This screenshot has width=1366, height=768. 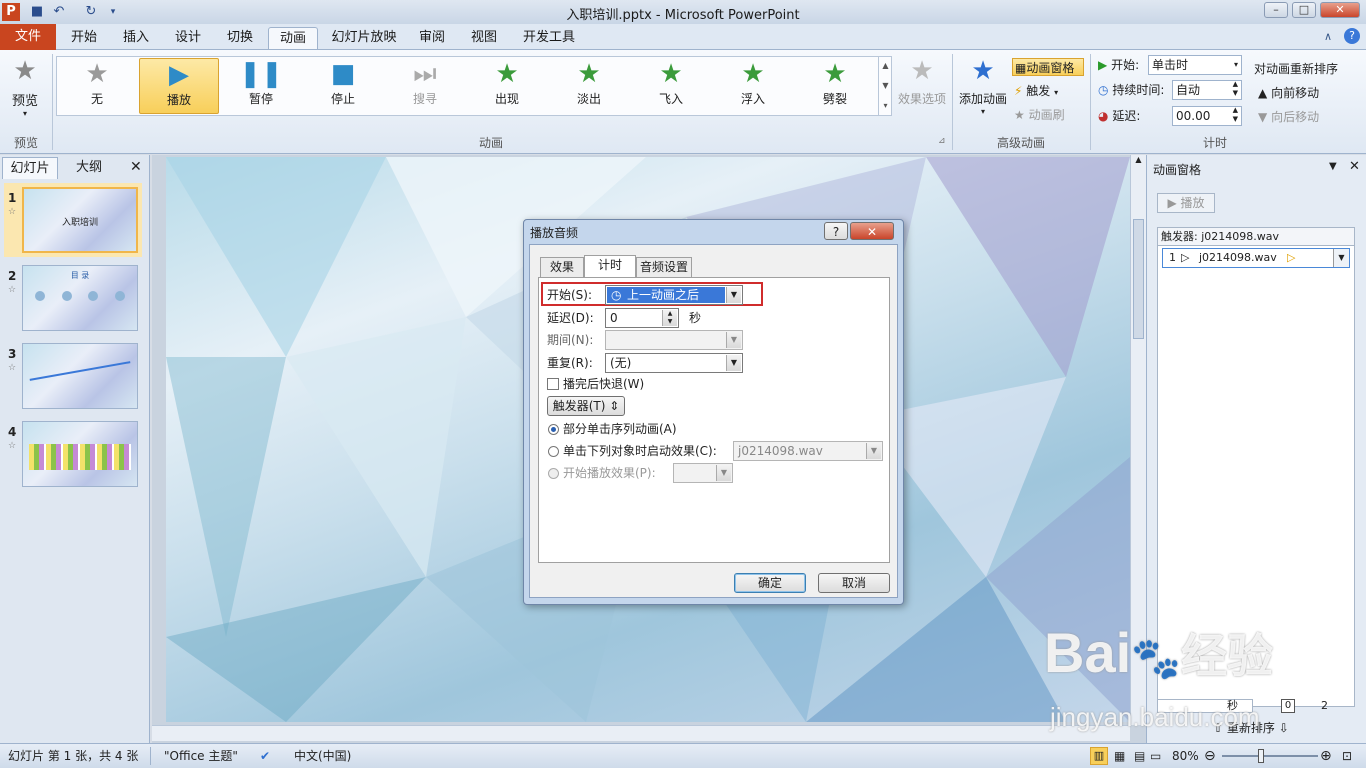 I want to click on slide-thumbnail-2: 目 录, so click(x=80, y=298).